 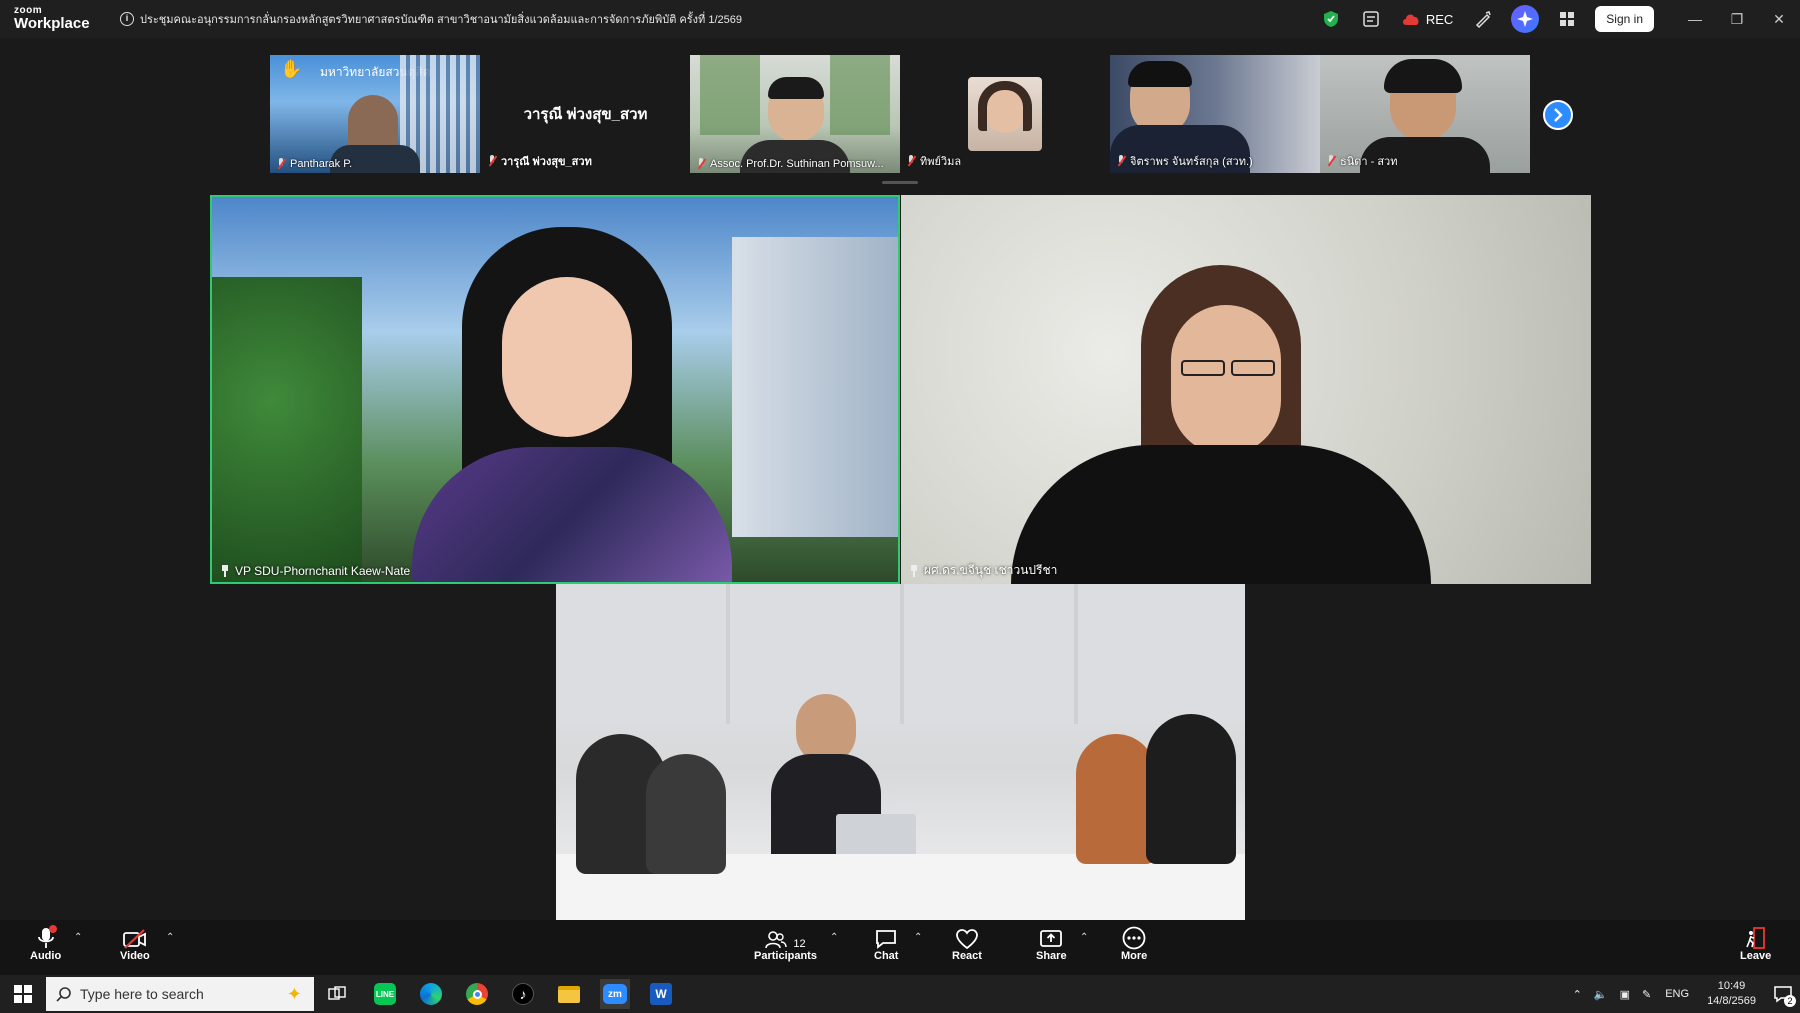 I want to click on audio-button: Audio, so click(x=45, y=943).